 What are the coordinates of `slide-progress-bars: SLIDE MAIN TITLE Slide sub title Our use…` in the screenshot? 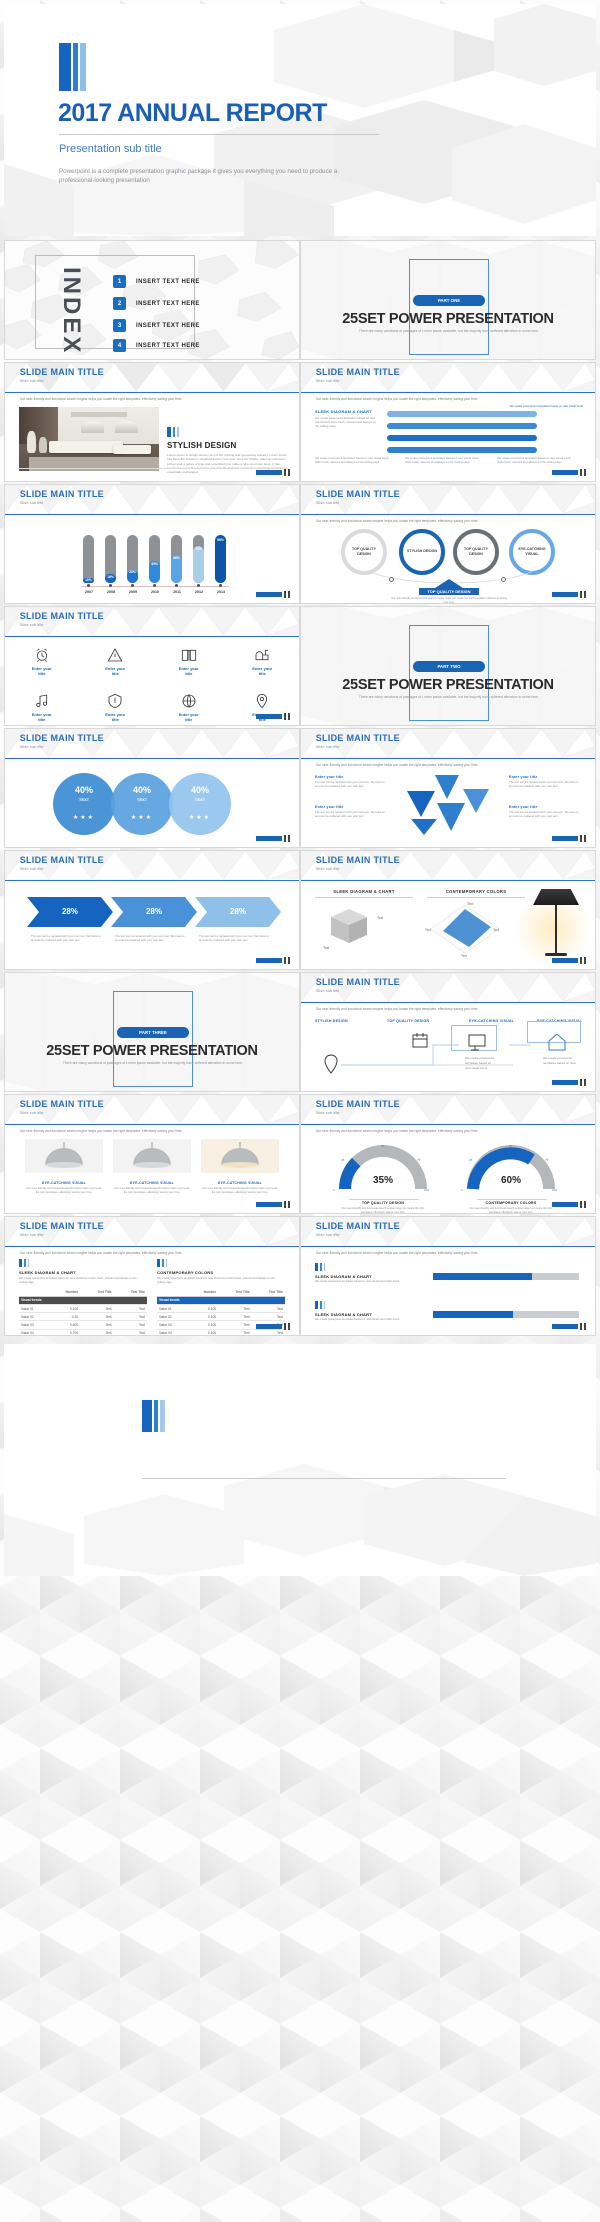 It's located at (448, 1276).